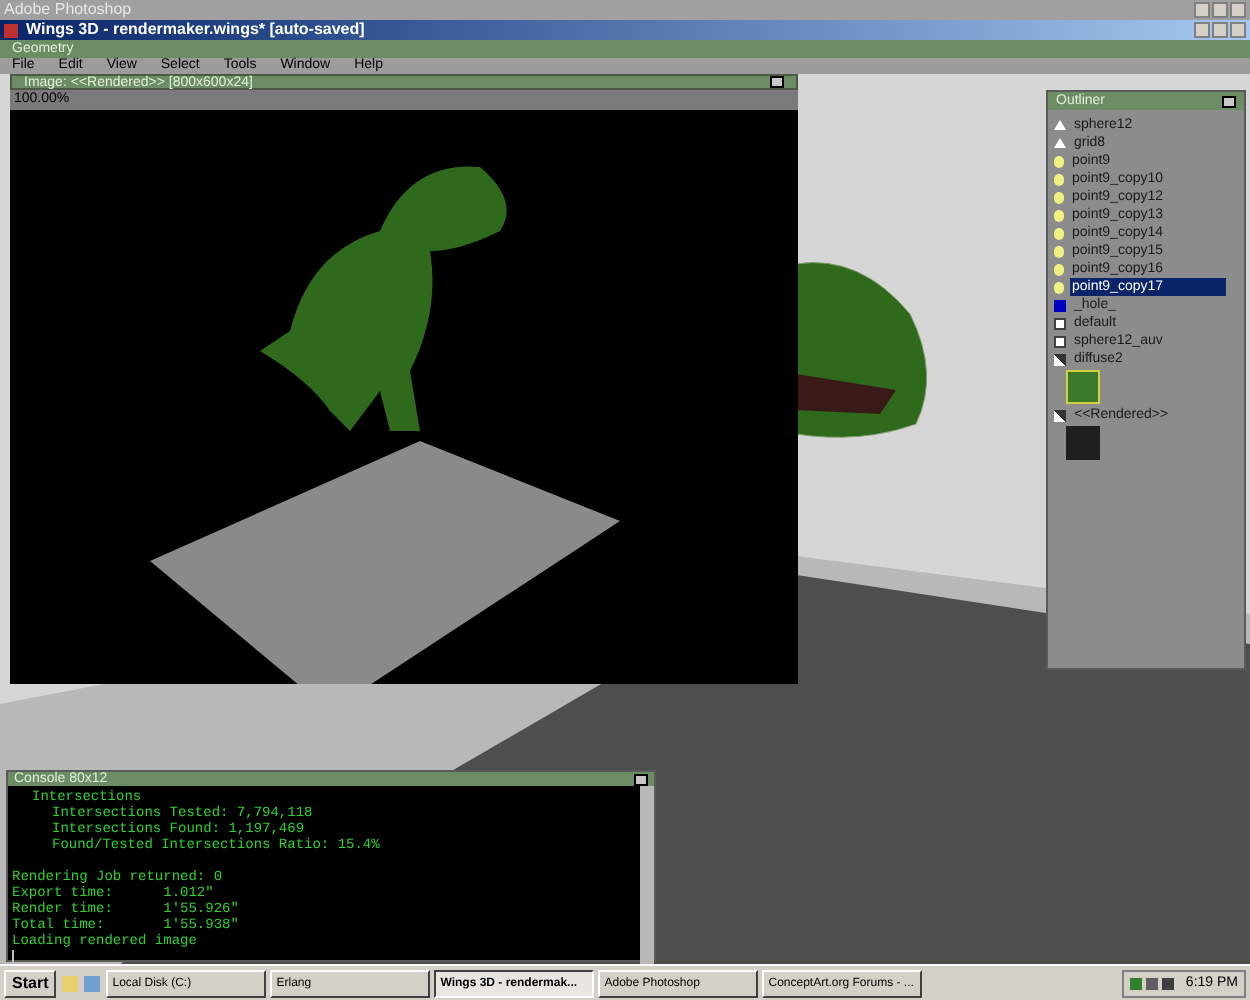 This screenshot has height=1000, width=1250. What do you see at coordinates (1220, 10) in the screenshot?
I see `restore-button` at bounding box center [1220, 10].